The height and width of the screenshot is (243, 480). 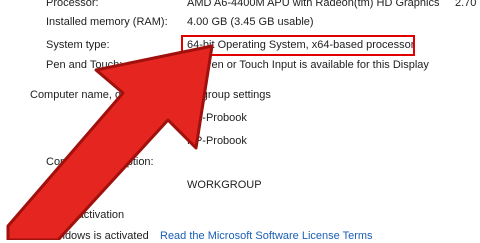 I want to click on full-computer-name-value: HP-Probook, so click(x=217, y=141).